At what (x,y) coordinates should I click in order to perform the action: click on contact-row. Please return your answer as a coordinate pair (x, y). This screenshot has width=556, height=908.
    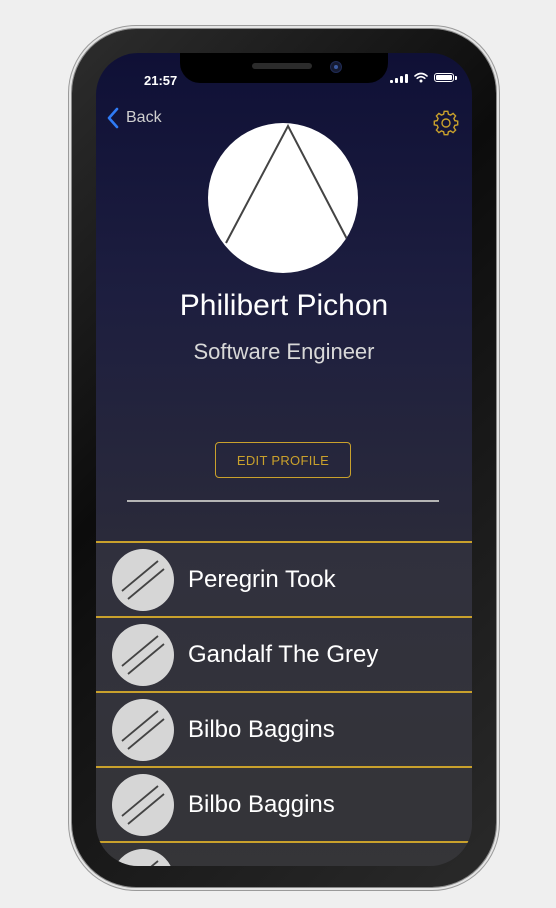
    Looking at the image, I should click on (284, 853).